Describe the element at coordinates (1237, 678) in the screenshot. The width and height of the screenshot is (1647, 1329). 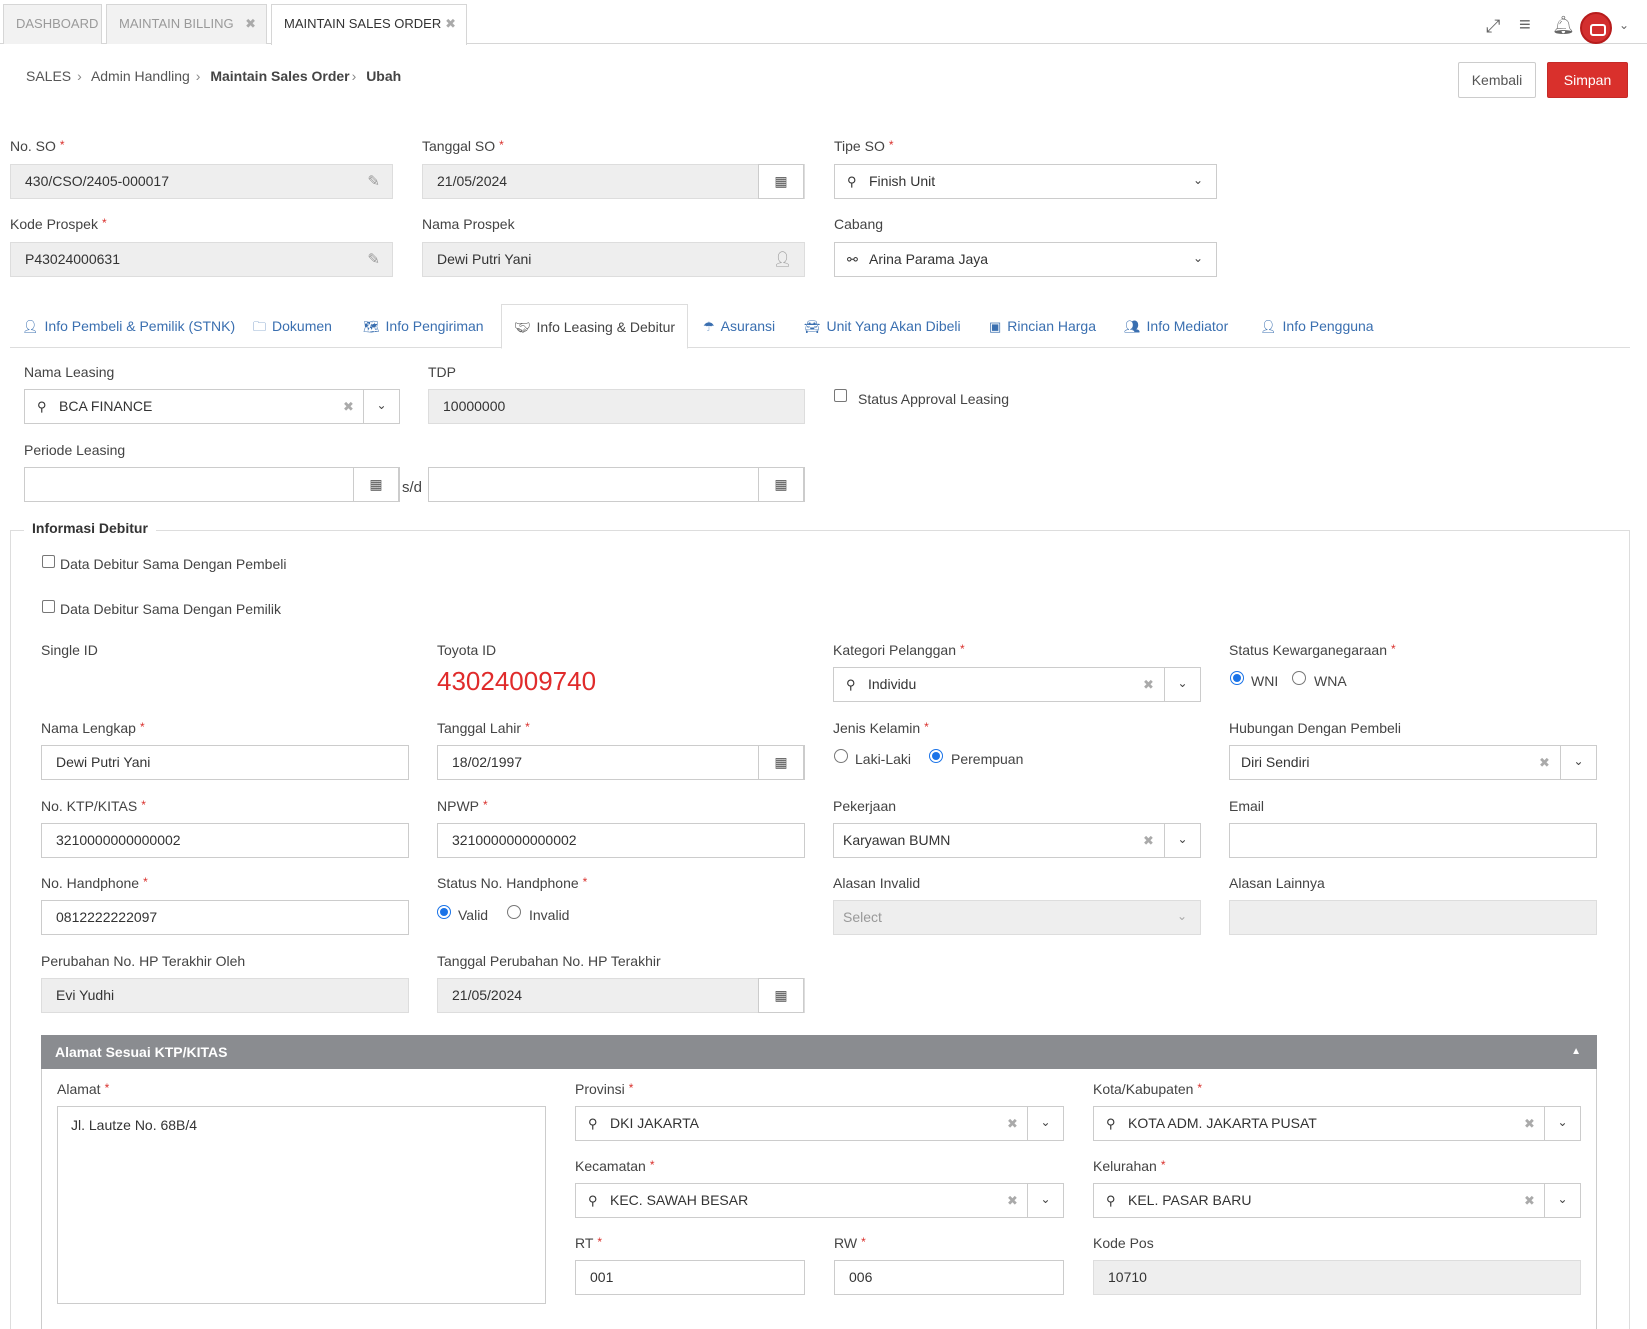
I see `wni-radio` at that location.